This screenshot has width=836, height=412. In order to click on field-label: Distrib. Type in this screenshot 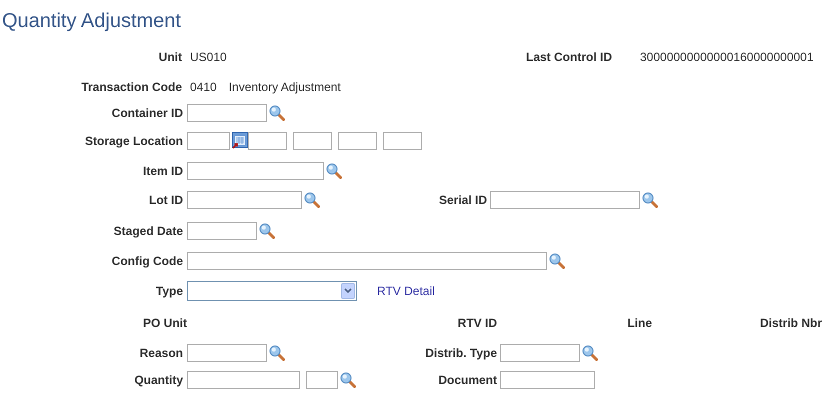, I will do `click(461, 353)`.